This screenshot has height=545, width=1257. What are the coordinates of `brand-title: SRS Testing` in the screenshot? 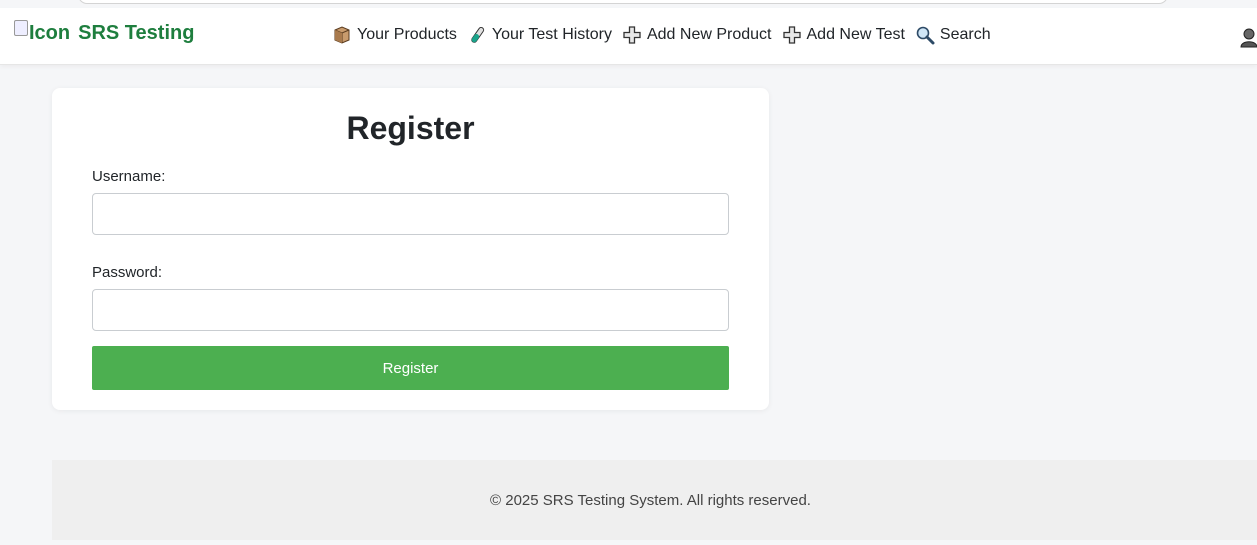 It's located at (136, 33).